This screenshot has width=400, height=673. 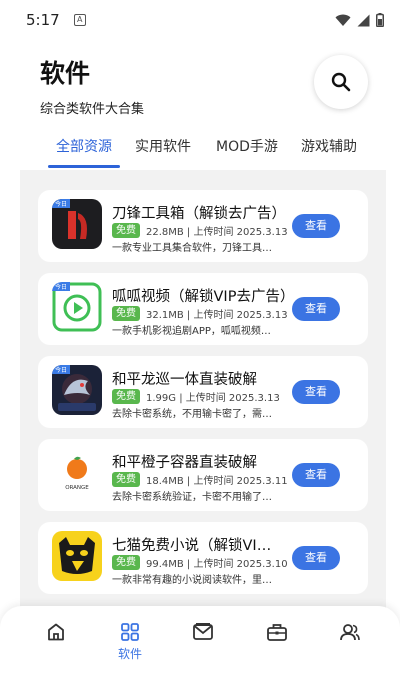 I want to click on app-description: 一款专业工具集合软件，刀锋工具箱，海量实用工具, so click(x=192, y=248).